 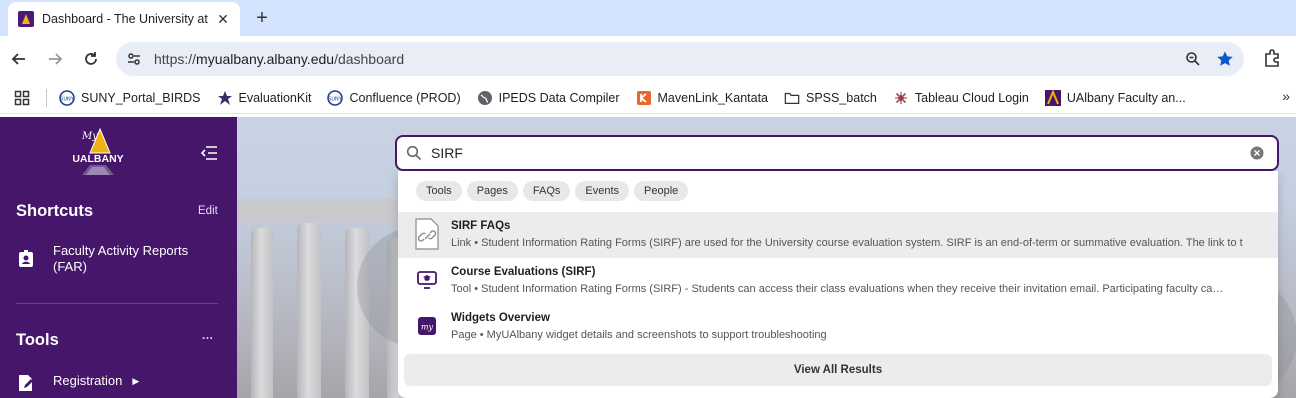 I want to click on view-all-results-button: View All Results, so click(x=838, y=370).